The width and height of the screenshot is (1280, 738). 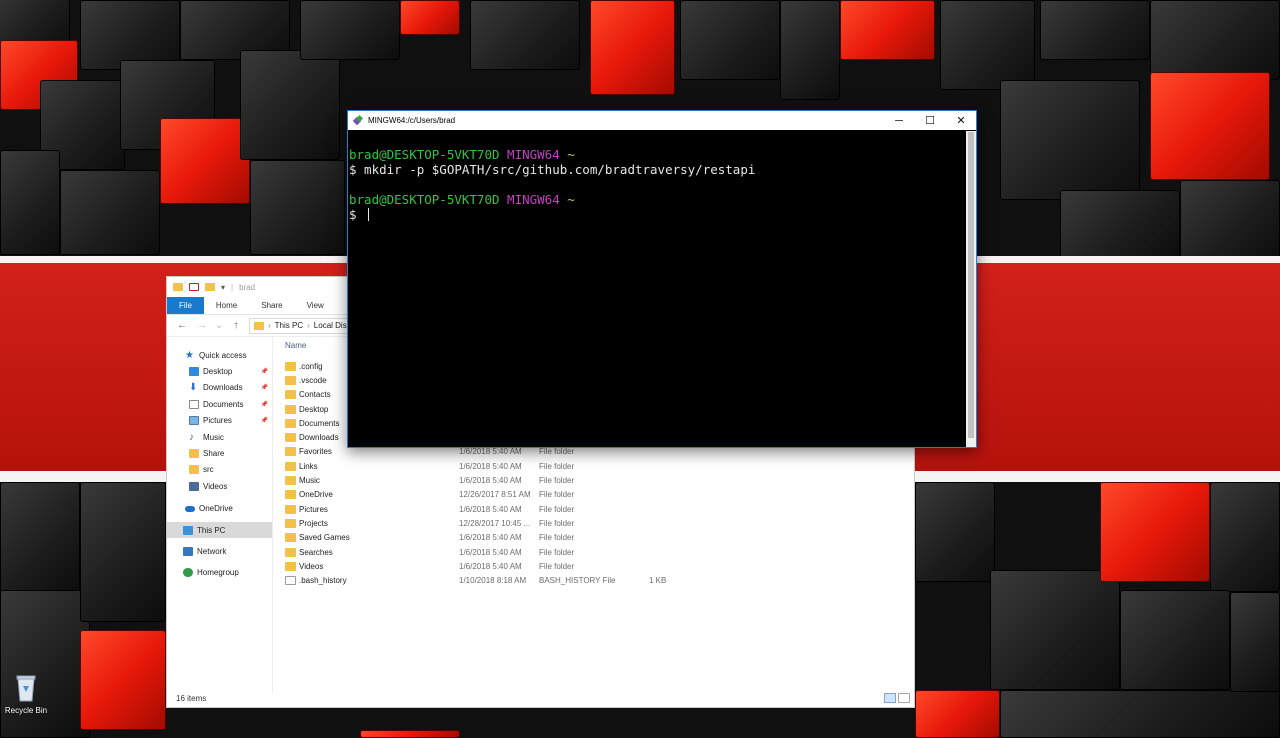 I want to click on recent-chevron-icon: ⌄, so click(x=219, y=325).